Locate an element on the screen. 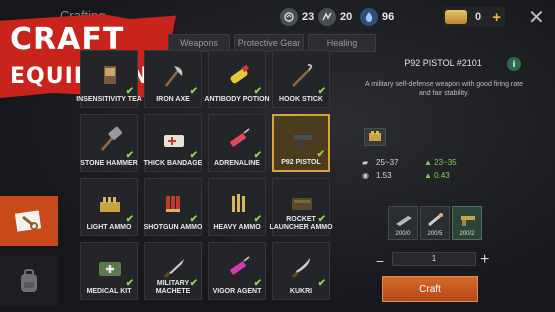  coin-counter: 0 + is located at coordinates (474, 17).